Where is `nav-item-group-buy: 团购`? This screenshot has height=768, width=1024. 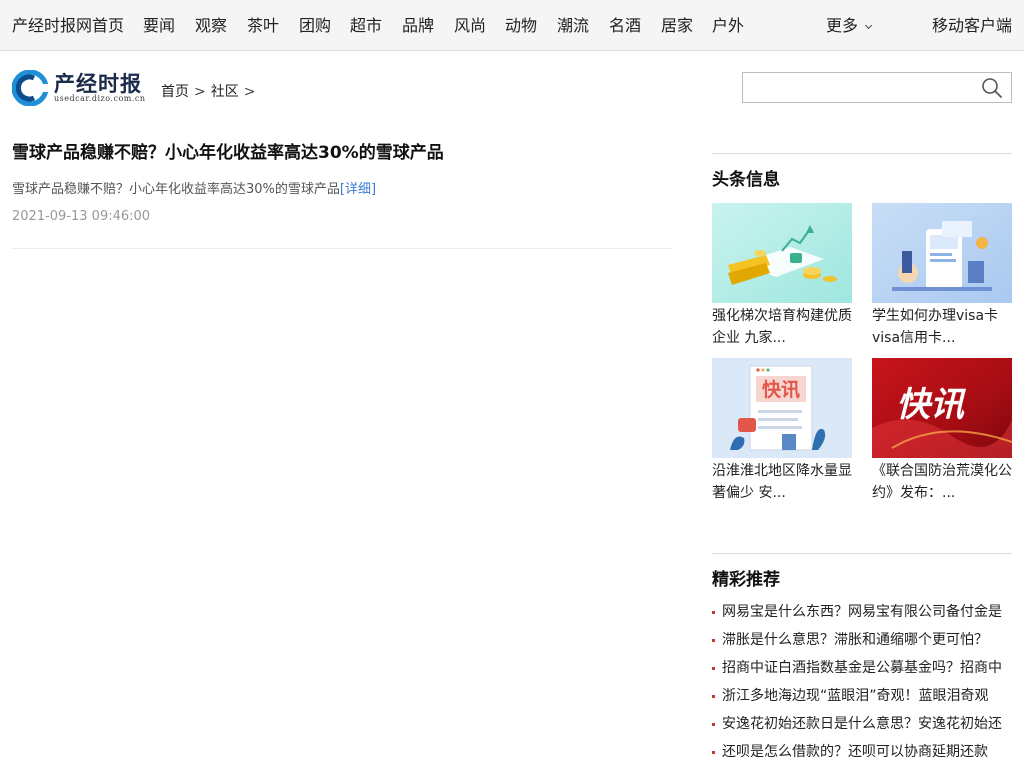 nav-item-group-buy: 团购 is located at coordinates (315, 25).